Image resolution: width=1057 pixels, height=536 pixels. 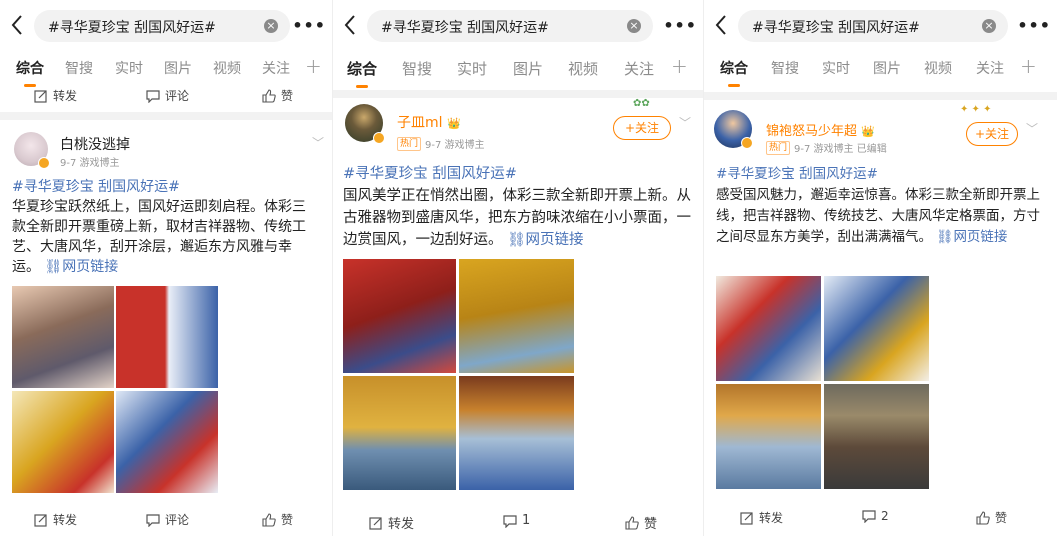 I want to click on comment-button: 1, so click(x=516, y=520).